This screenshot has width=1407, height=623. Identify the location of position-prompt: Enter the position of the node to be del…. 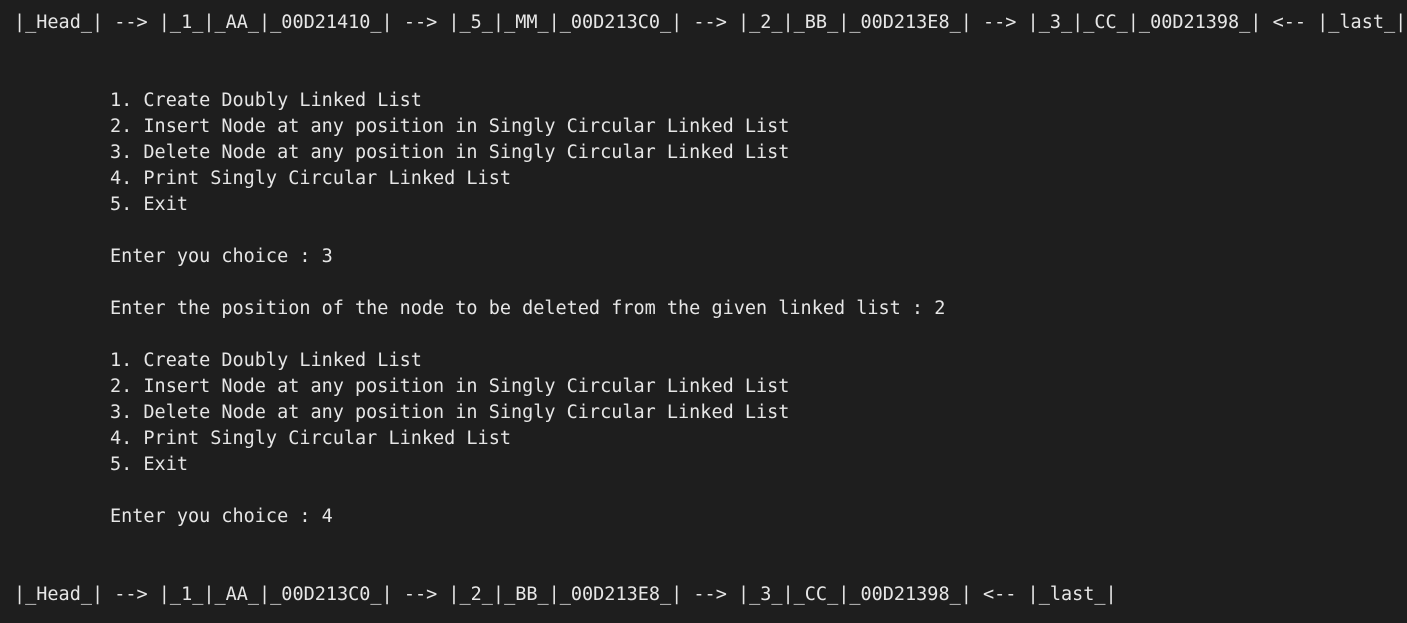
(528, 308).